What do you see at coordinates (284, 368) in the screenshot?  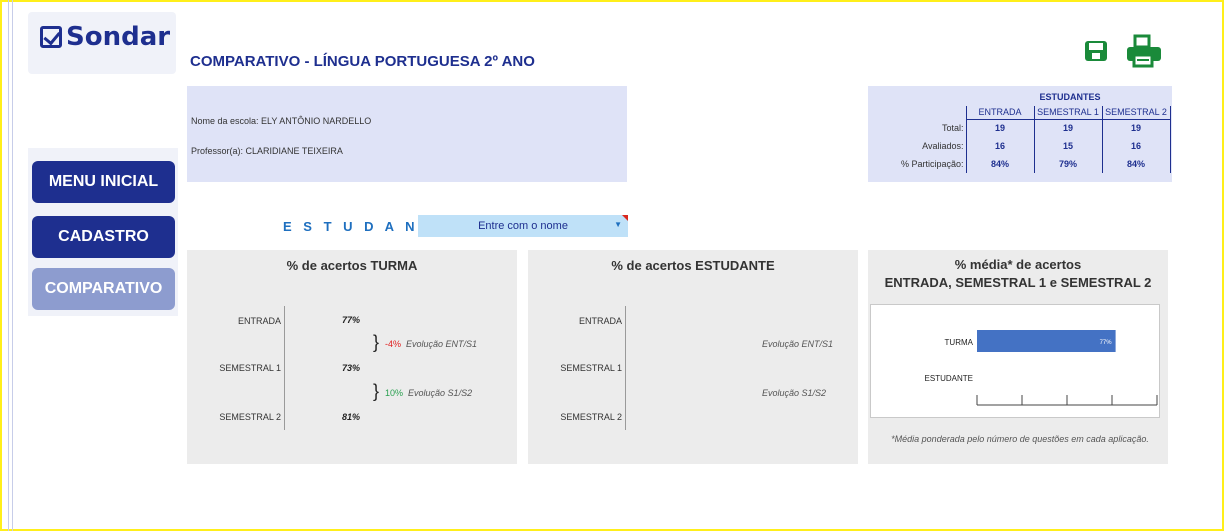 I see `turma-axis-line` at bounding box center [284, 368].